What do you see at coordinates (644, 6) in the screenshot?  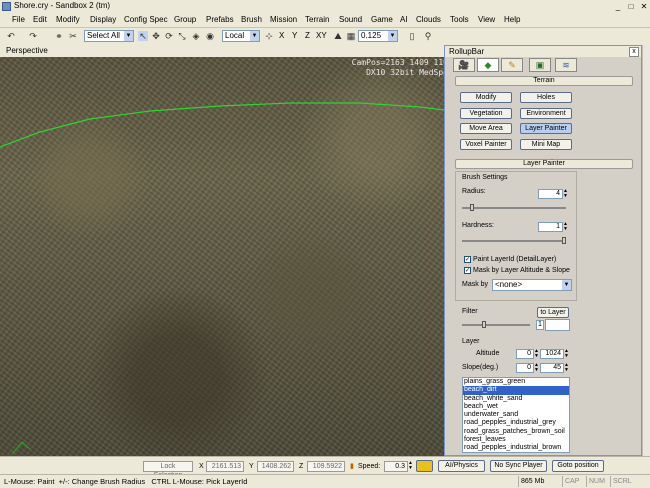 I see `close-button: ✕` at bounding box center [644, 6].